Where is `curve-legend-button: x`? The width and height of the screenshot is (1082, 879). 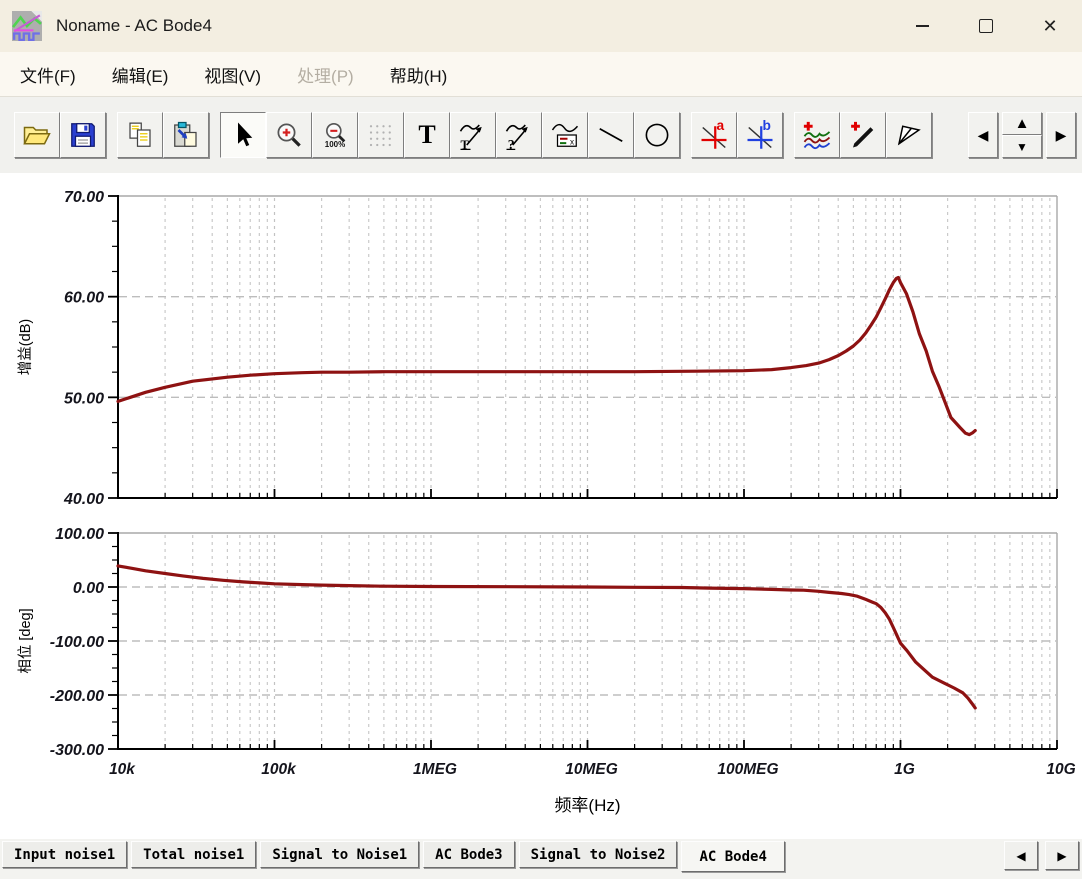 curve-legend-button: x is located at coordinates (565, 135).